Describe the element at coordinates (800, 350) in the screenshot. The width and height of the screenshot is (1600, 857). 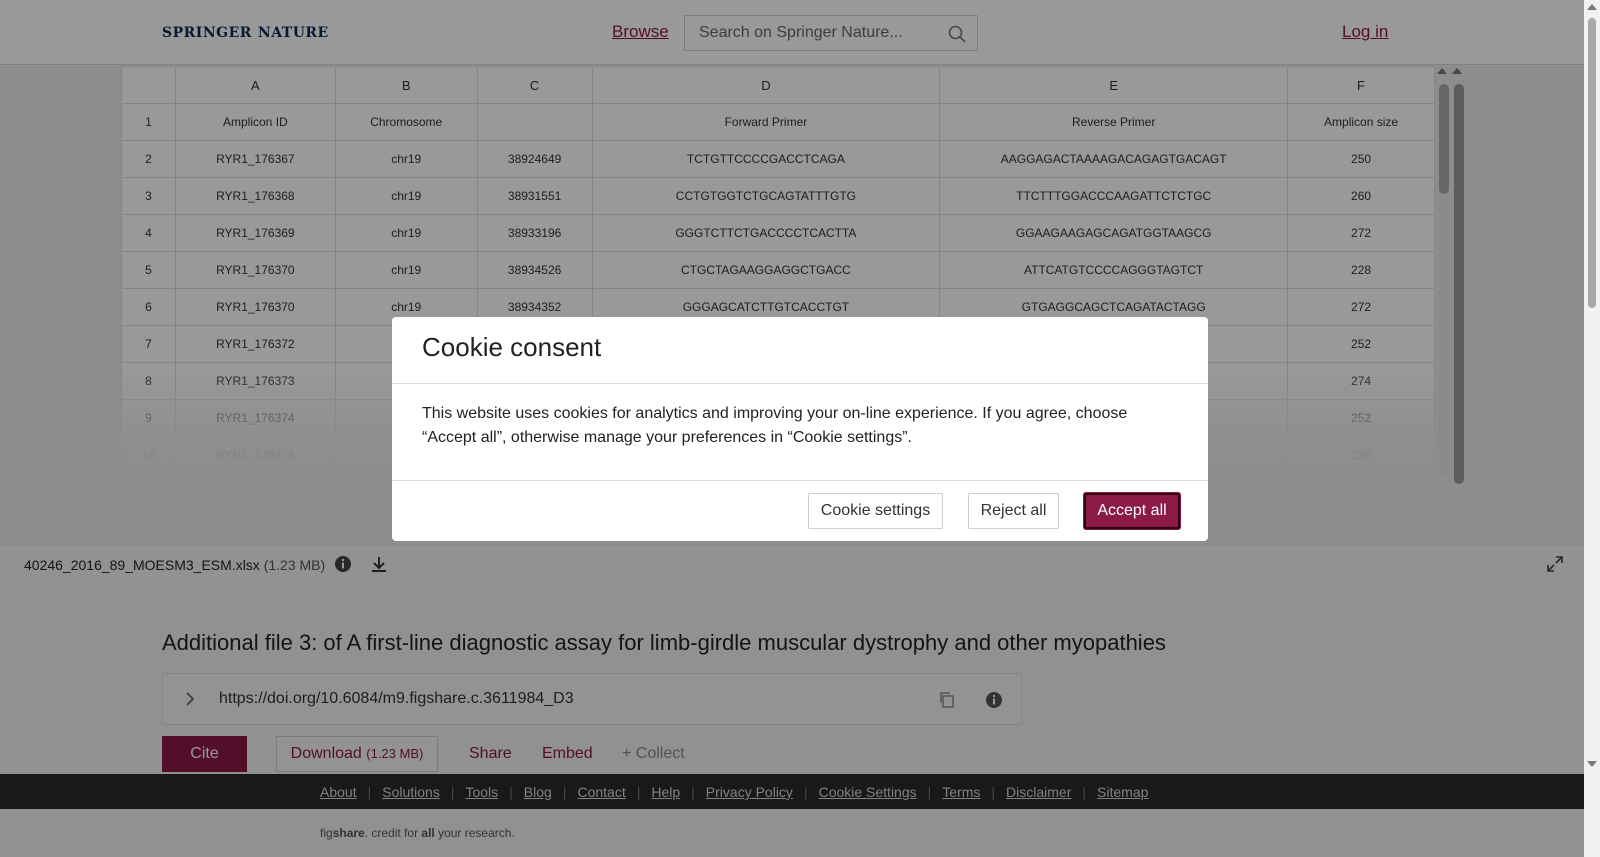
I see `dialog-header: Cookie consent` at that location.